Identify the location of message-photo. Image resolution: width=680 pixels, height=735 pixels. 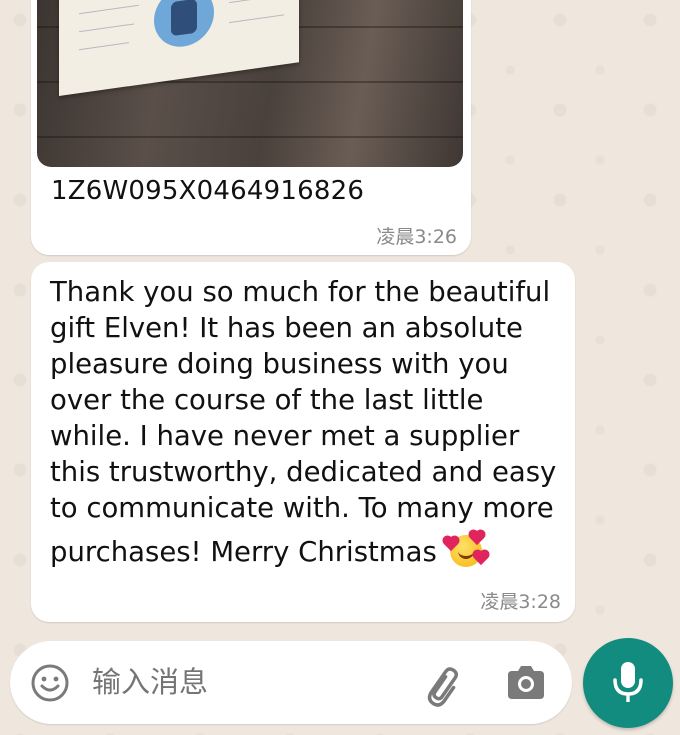
(250, 83).